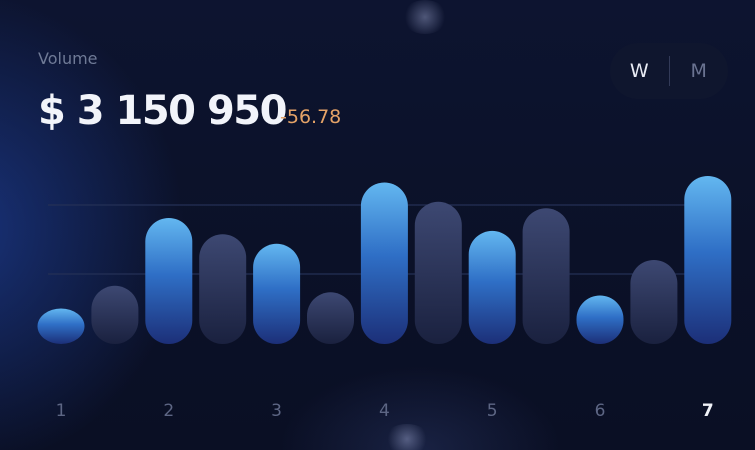 The height and width of the screenshot is (450, 755). What do you see at coordinates (61, 411) in the screenshot?
I see `x-tick-label: 1` at bounding box center [61, 411].